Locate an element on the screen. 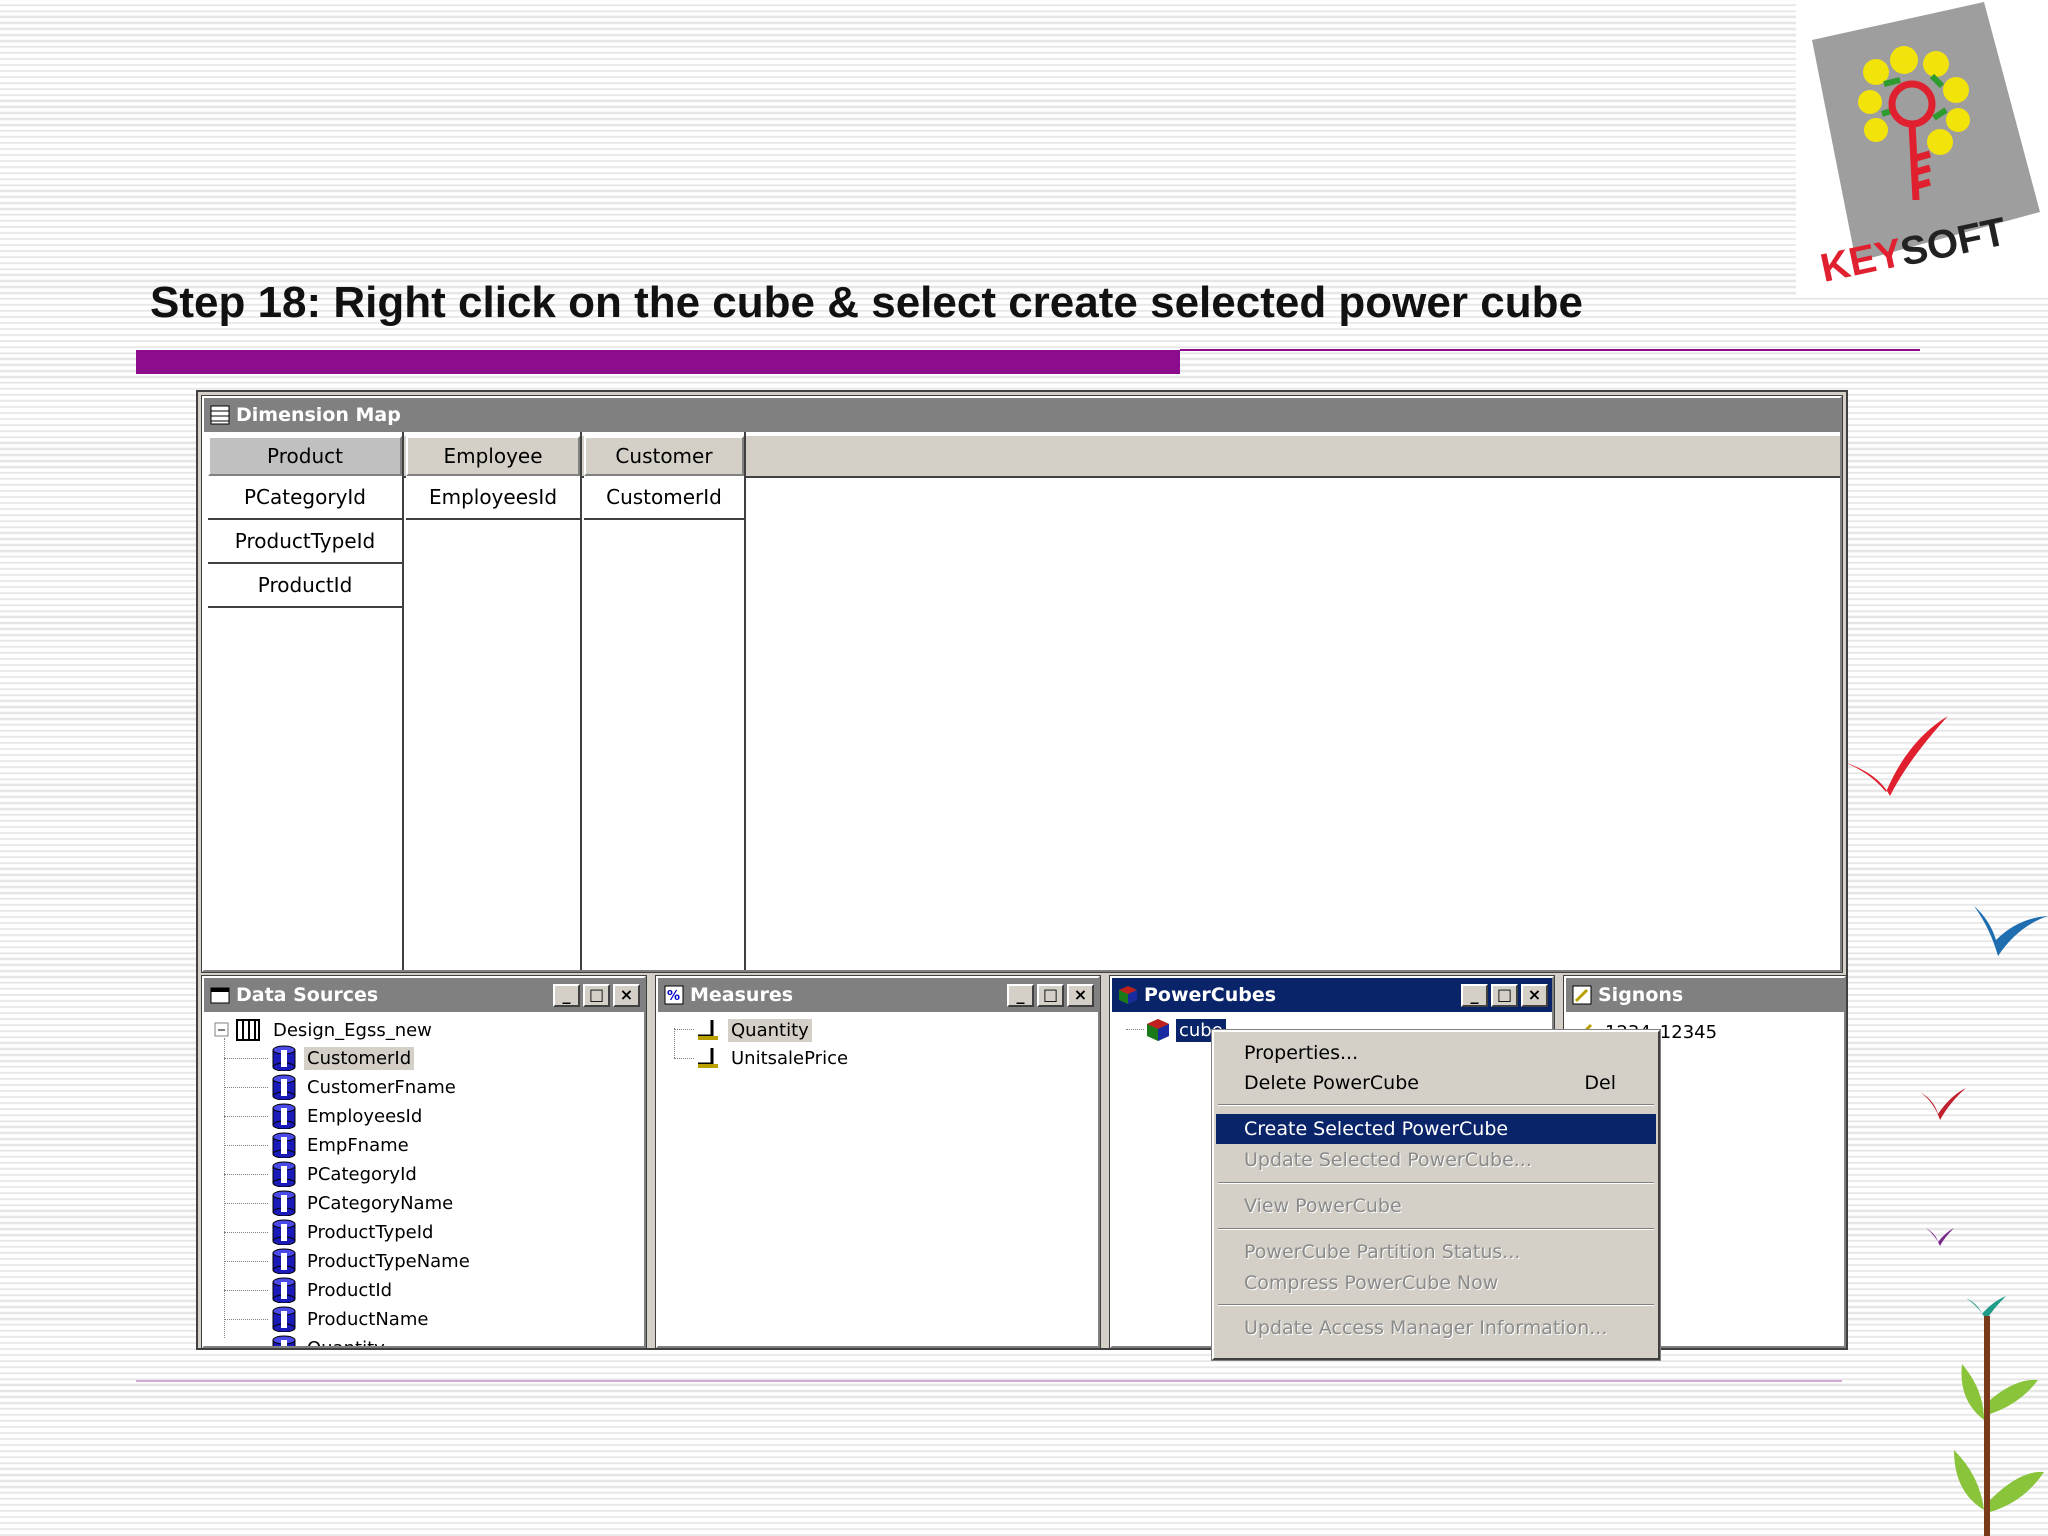 The width and height of the screenshot is (2048, 1536). tree-root: Design_Egss_new is located at coordinates (324, 1030).